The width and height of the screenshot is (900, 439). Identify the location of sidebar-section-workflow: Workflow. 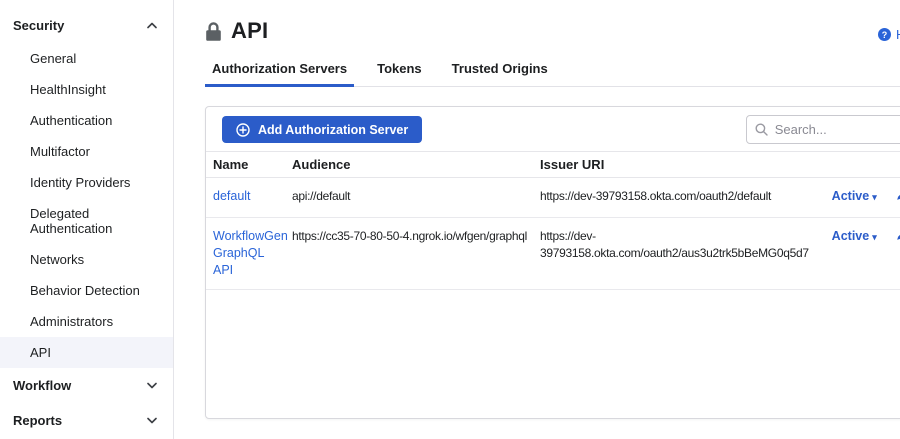
(86, 385).